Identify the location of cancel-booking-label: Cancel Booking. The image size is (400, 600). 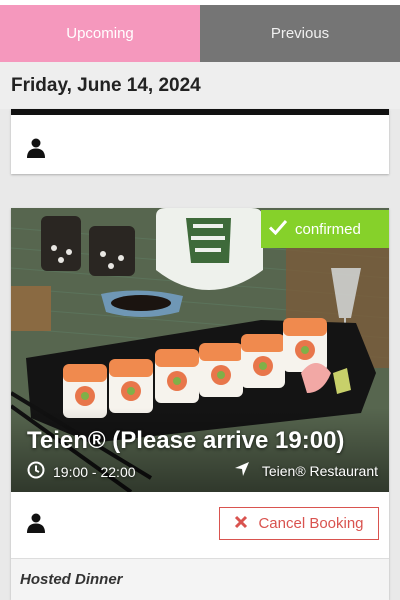
(311, 523).